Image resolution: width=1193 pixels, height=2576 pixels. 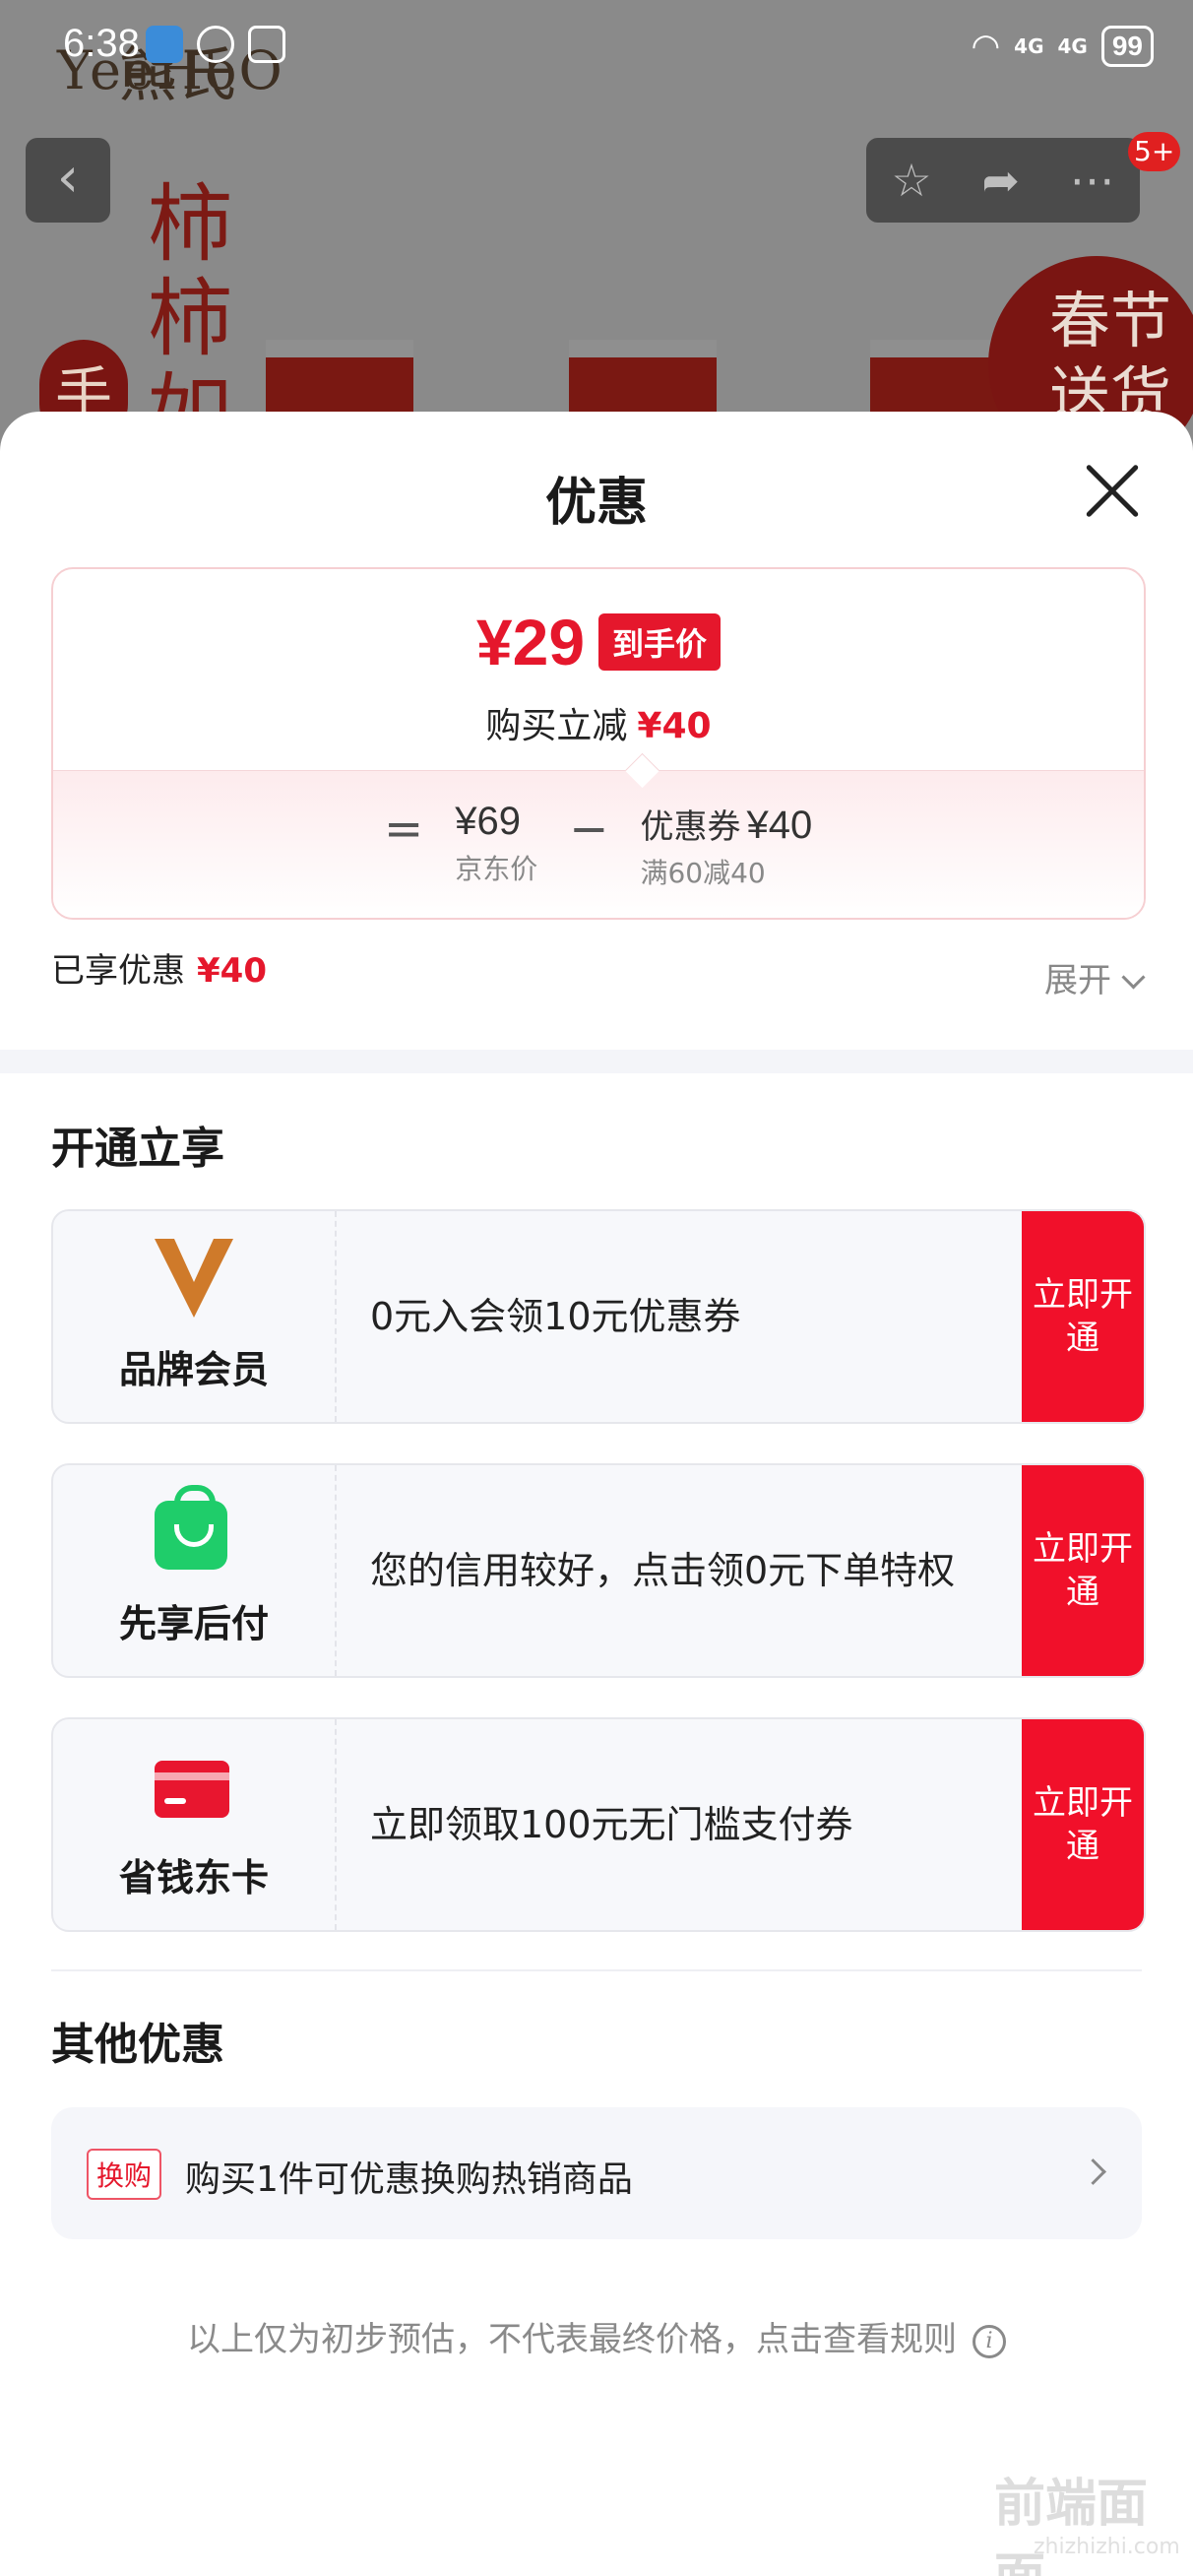 What do you see at coordinates (137, 1149) in the screenshot?
I see `open-section-title: 开通立享` at bounding box center [137, 1149].